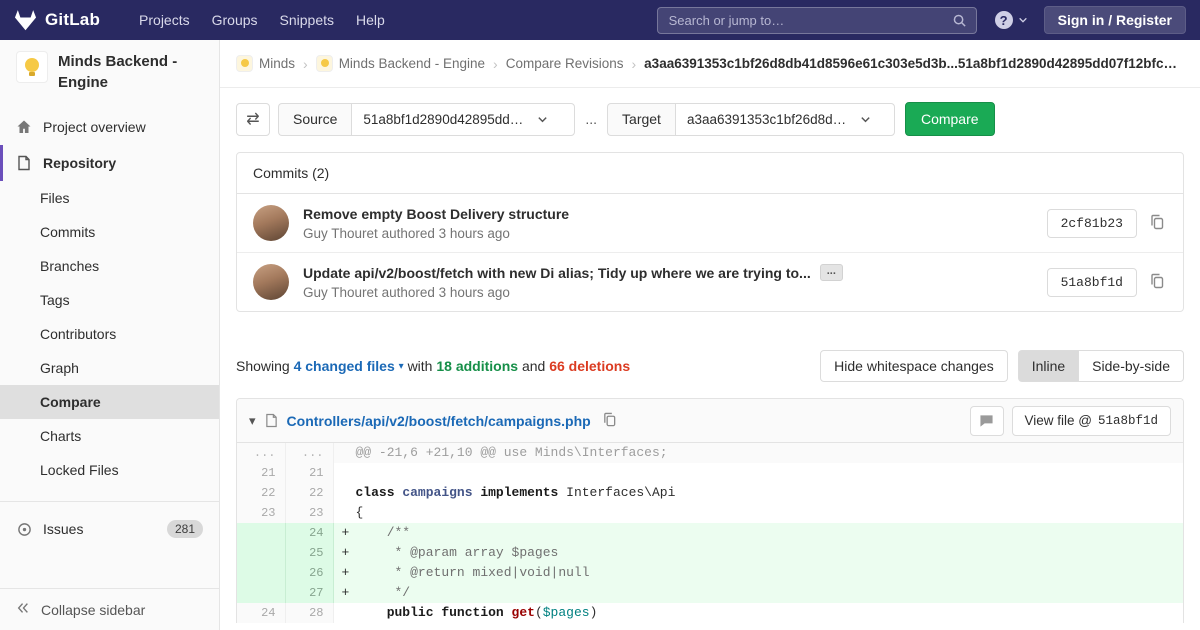 The width and height of the screenshot is (1200, 630). What do you see at coordinates (1091, 420) in the screenshot?
I see `view-file-button: View file @ 51a8bf1d` at bounding box center [1091, 420].